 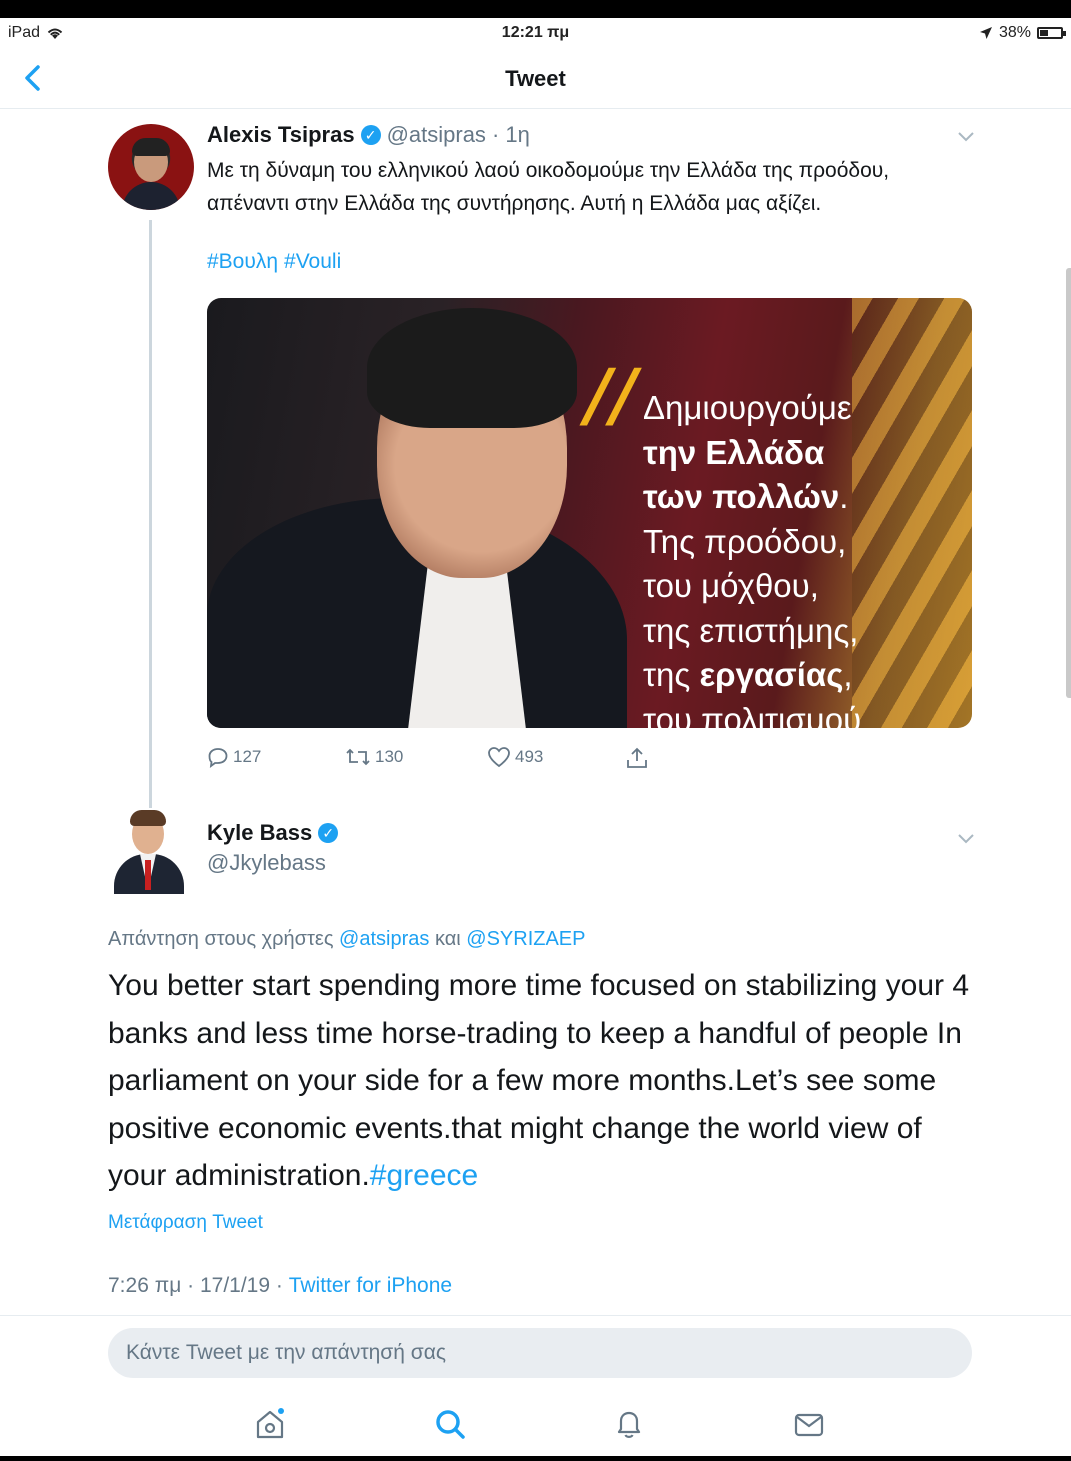 I want to click on quote-line: Δημιουργούμε, so click(x=747, y=407).